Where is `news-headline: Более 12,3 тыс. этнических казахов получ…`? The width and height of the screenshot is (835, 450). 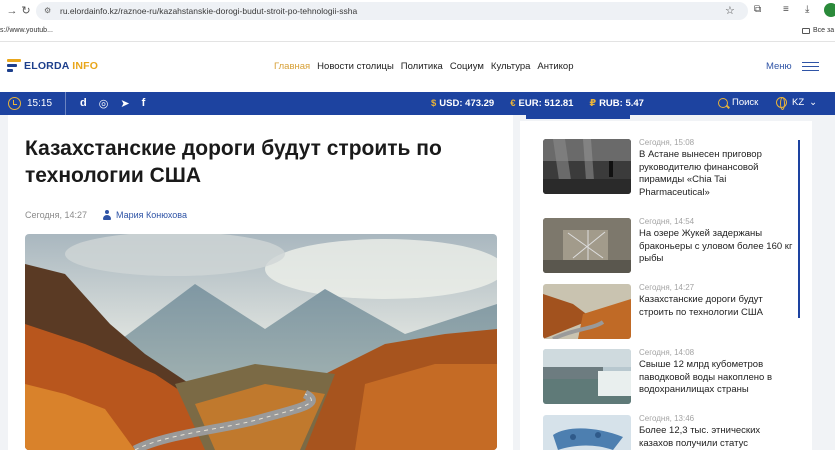
news-headline: Более 12,3 тыс. этнических казахов получ… is located at coordinates (716, 437).